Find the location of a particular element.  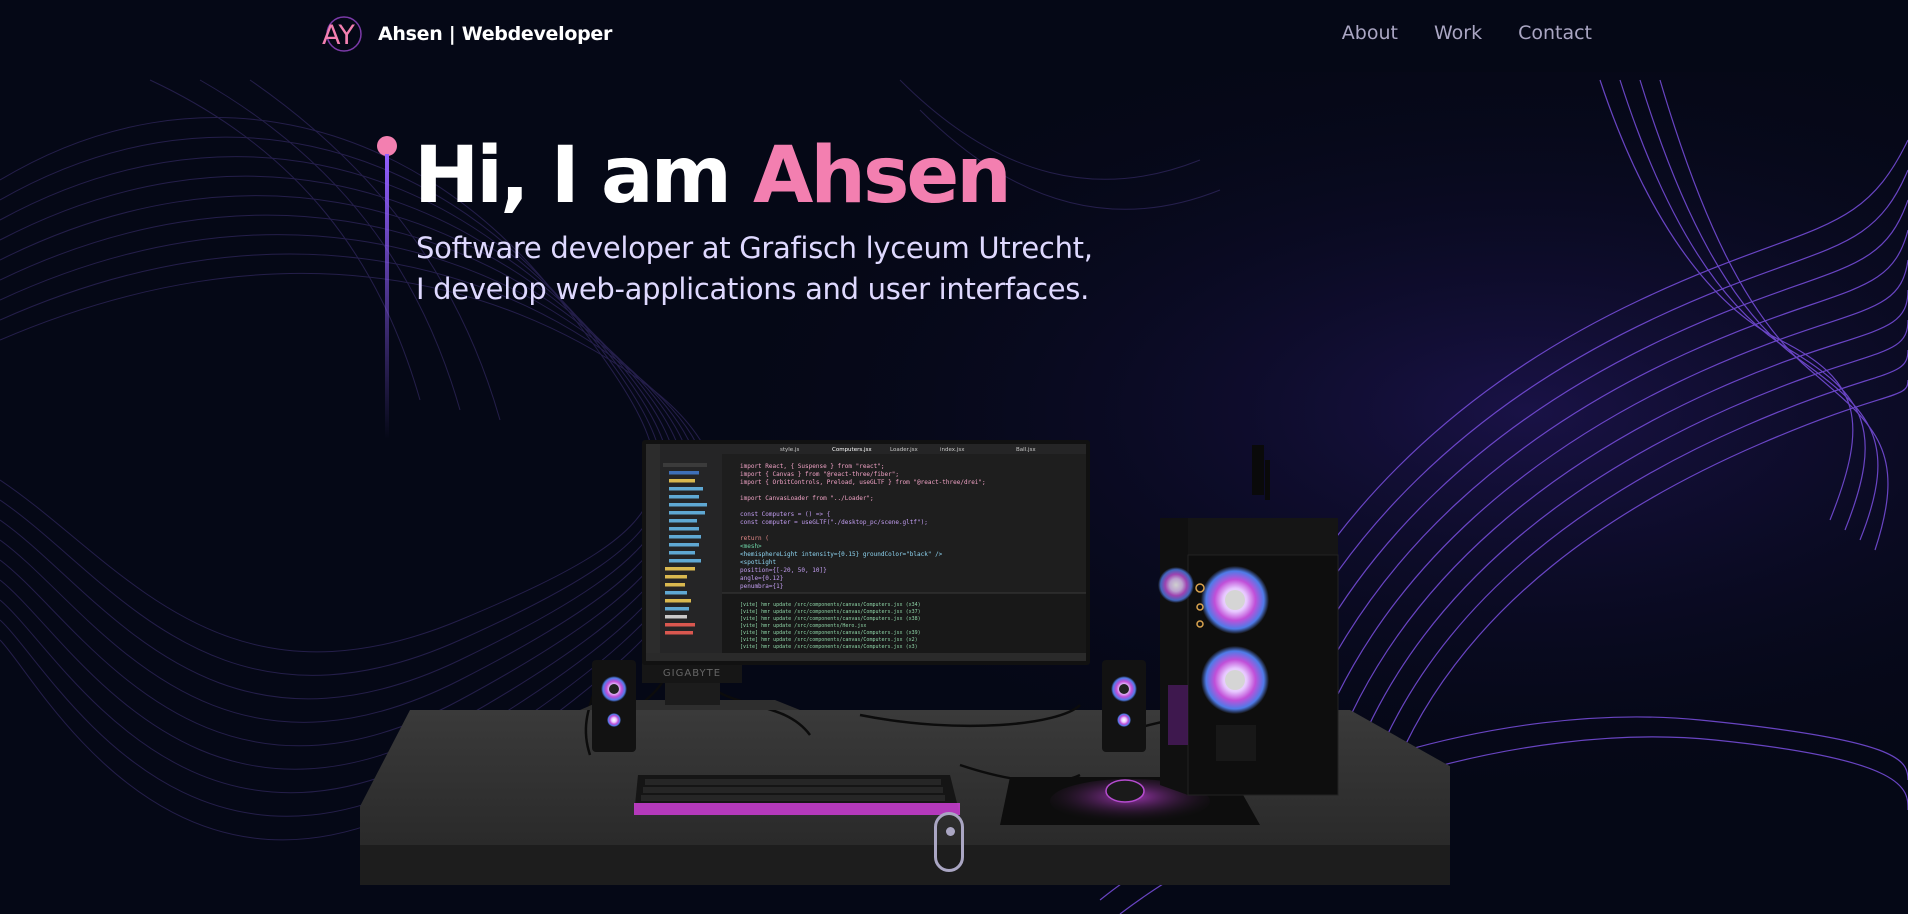

editor-tab-active: Computers.jsx is located at coordinates (852, 450).